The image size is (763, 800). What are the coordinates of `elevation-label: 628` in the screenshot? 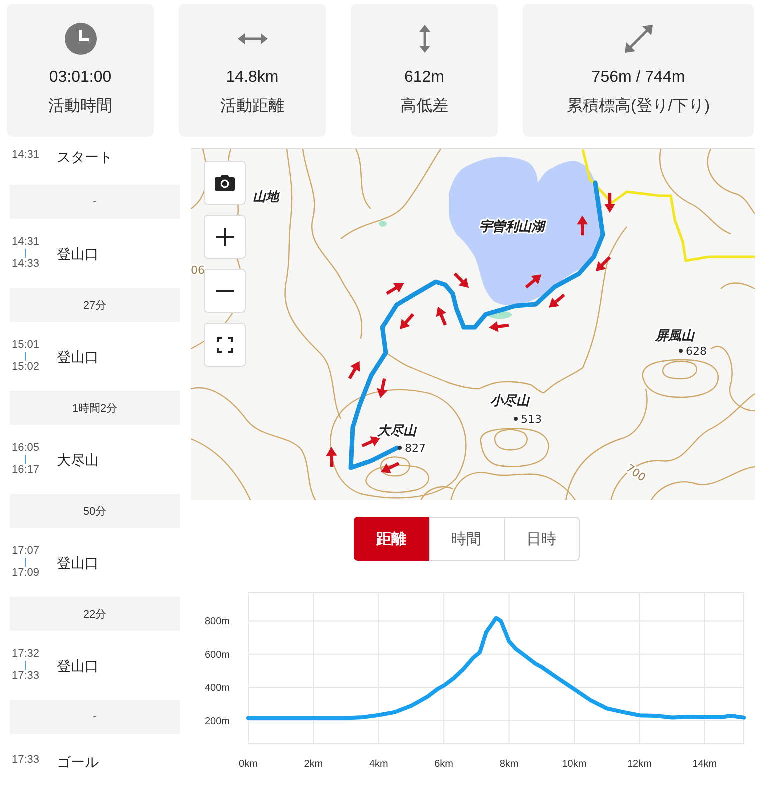 It's located at (696, 351).